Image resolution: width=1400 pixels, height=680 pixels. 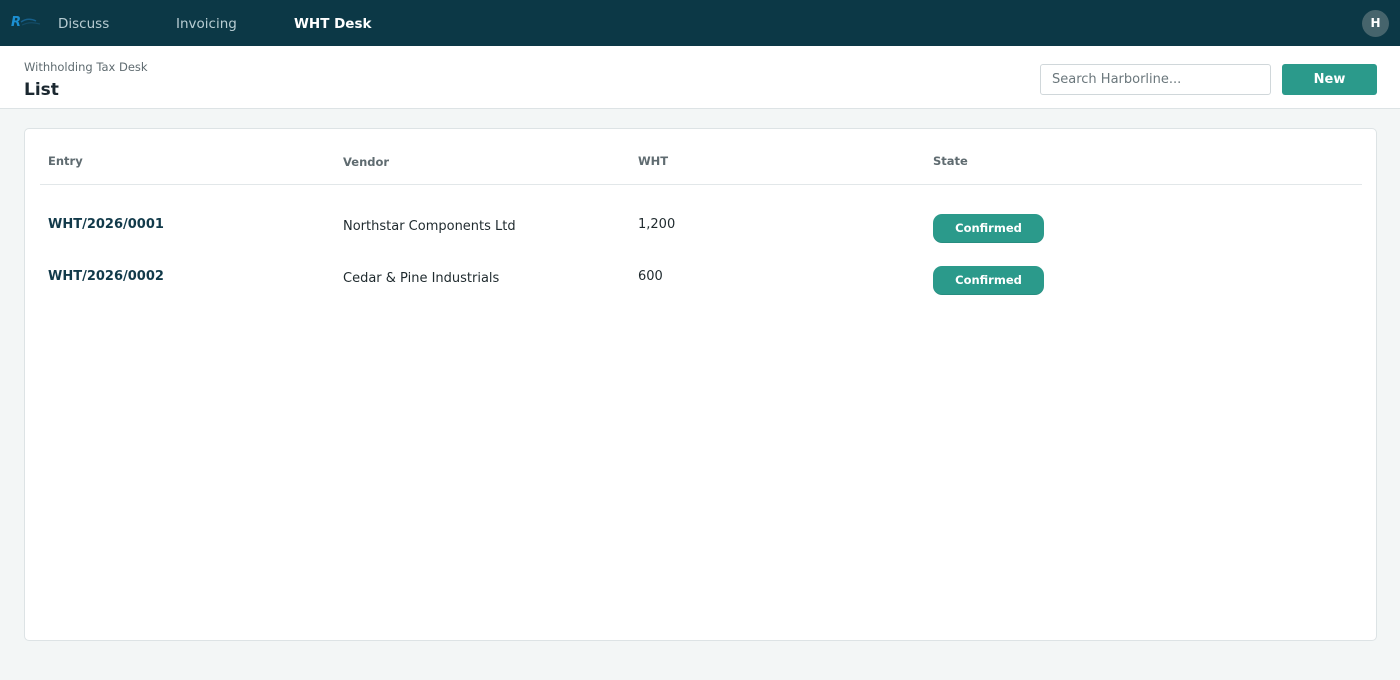 I want to click on breadcrumb: Withholding Tax Desk, so click(x=86, y=67).